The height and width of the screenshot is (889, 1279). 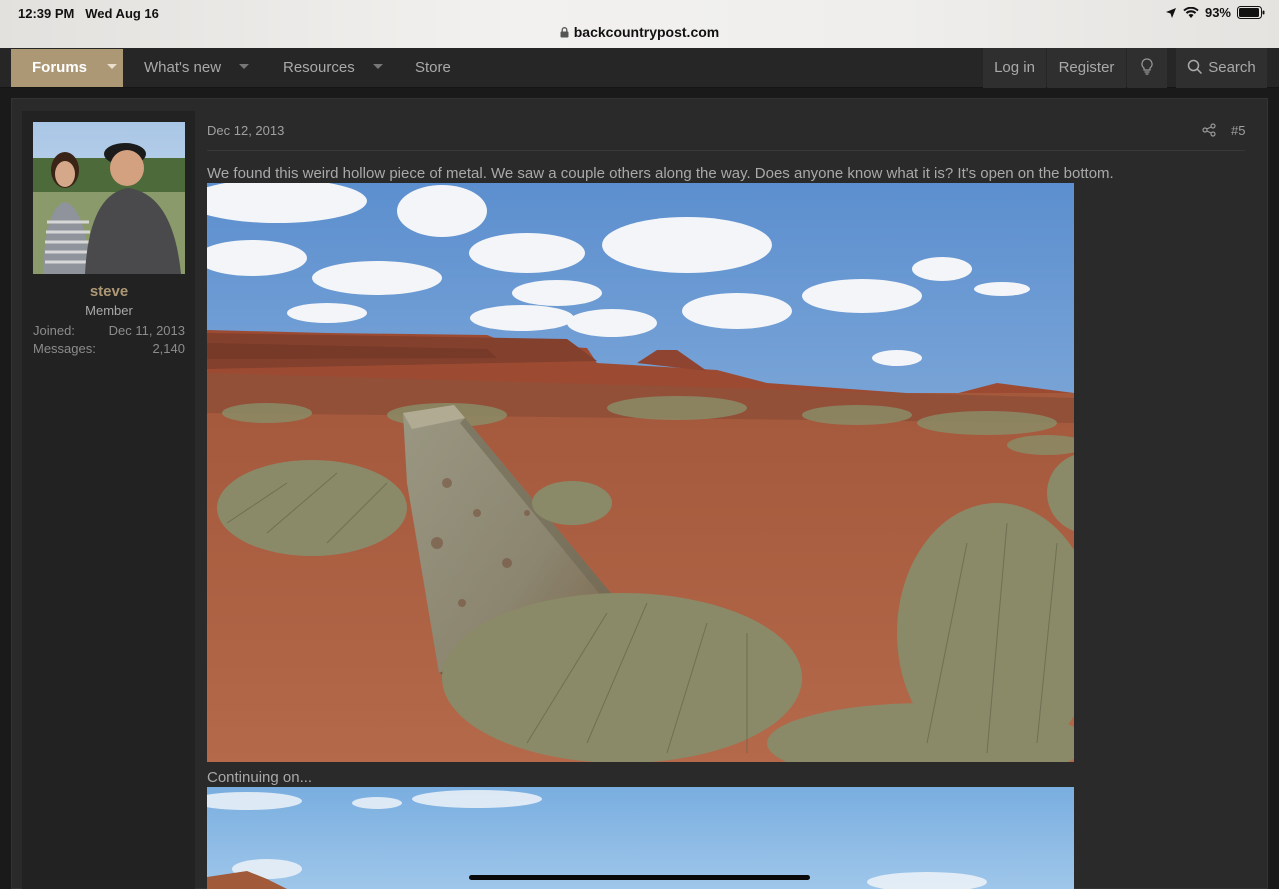 I want to click on battery-icon, so click(x=1251, y=12).